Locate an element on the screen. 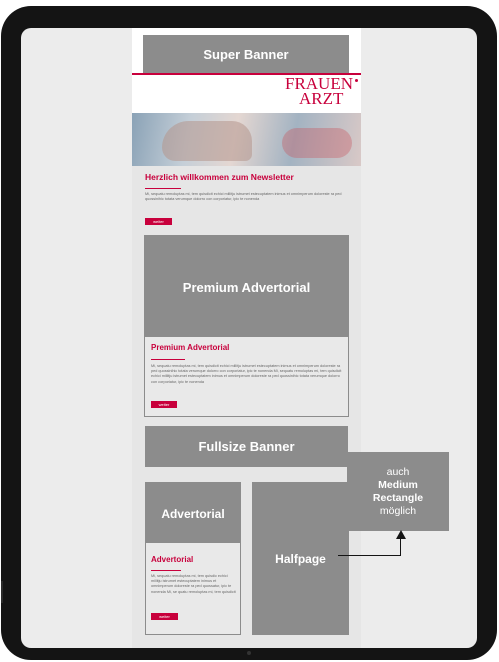 This screenshot has width=499, height=662. arrow-up-icon is located at coordinates (401, 534).